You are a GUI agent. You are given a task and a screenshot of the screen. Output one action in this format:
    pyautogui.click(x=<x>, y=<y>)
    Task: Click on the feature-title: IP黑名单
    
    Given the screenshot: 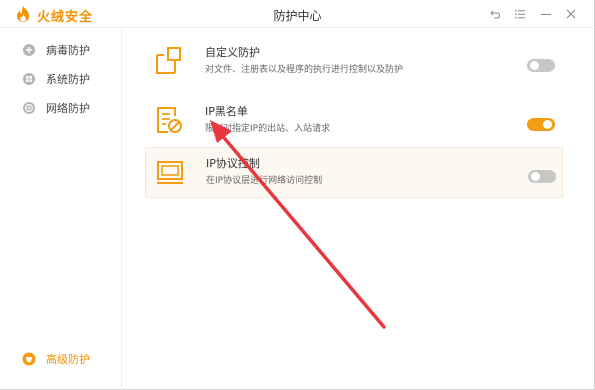 What is the action you would take?
    pyautogui.click(x=226, y=111)
    